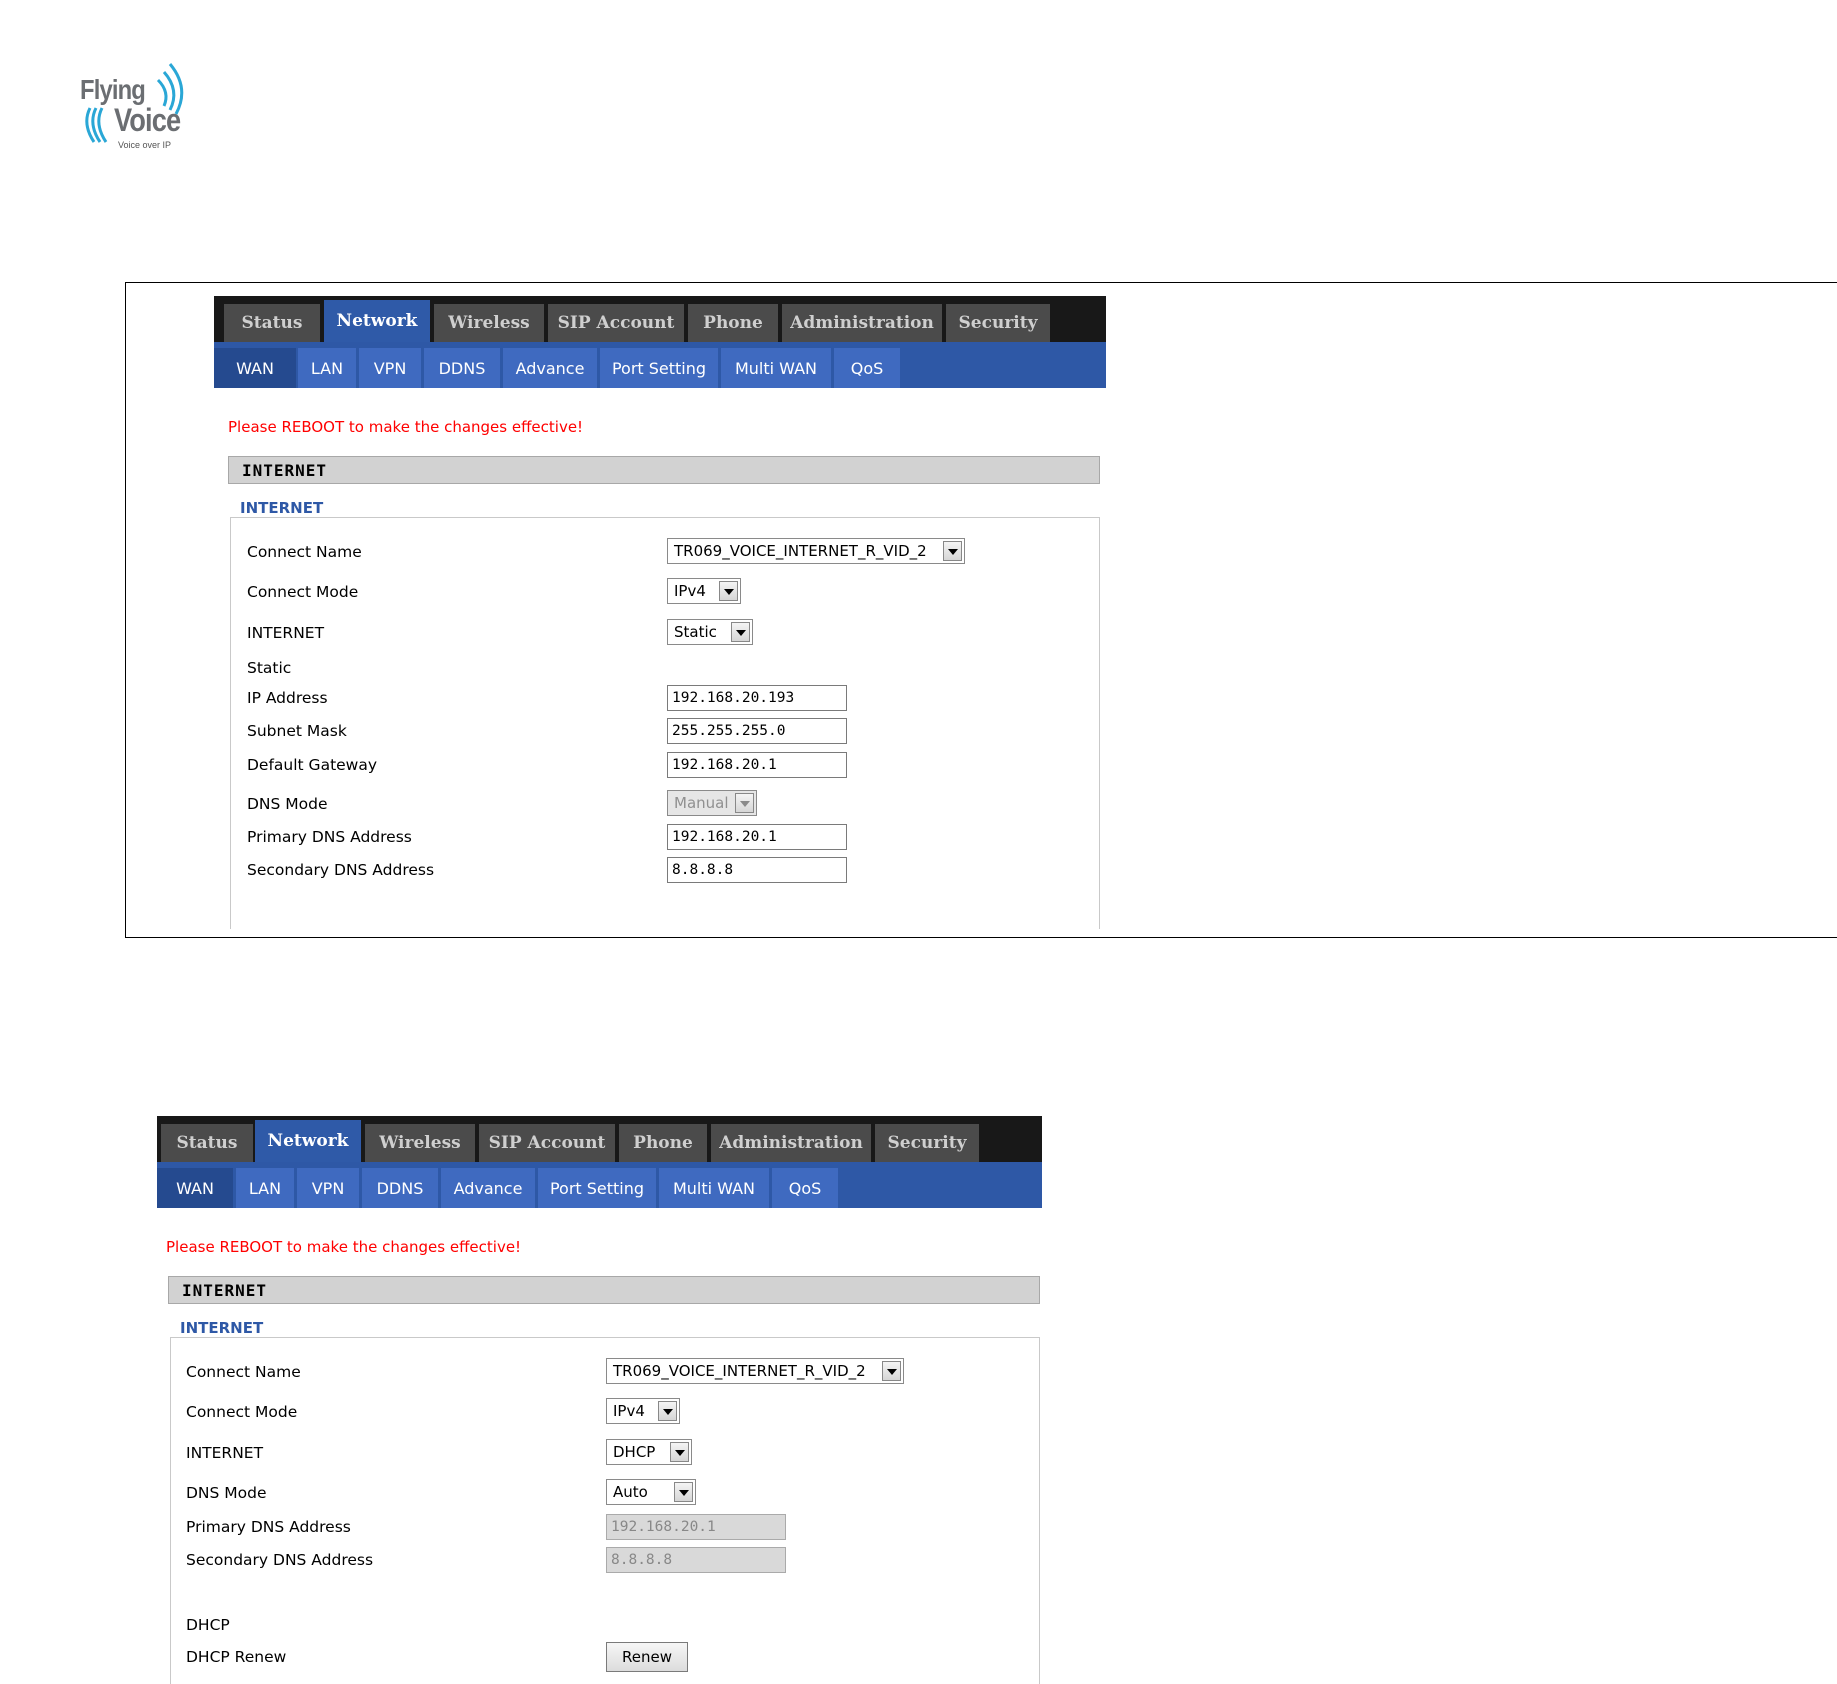 The image size is (1837, 1684). I want to click on flying-voice-logo: Flying Voice Voice over IP, so click(135, 106).